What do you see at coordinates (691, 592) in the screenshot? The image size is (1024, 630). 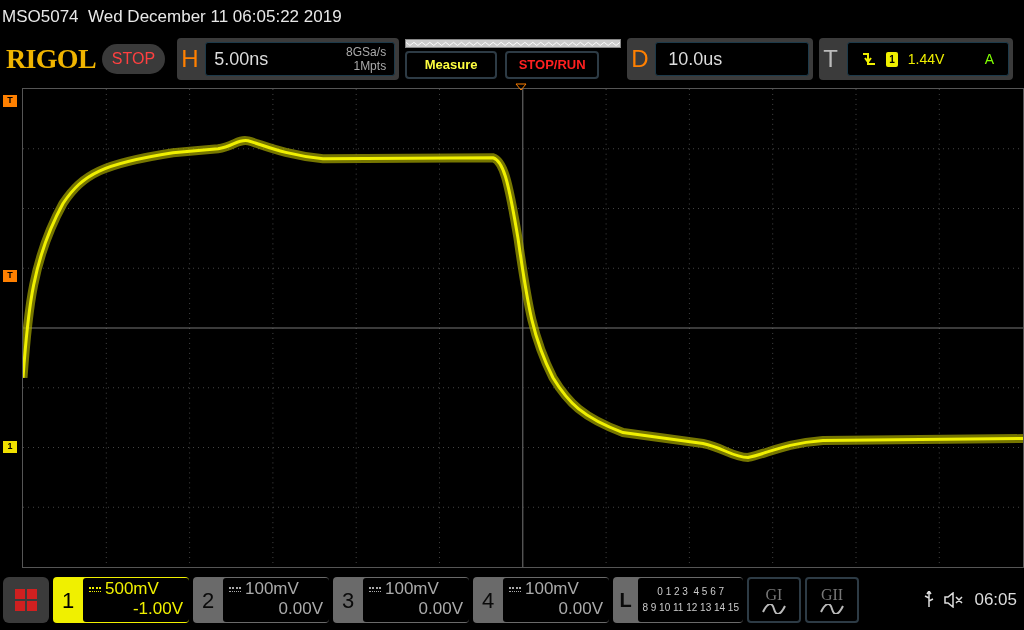 I see `logic-channels-row-text: 0 1 2 3 4 5 6 7` at bounding box center [691, 592].